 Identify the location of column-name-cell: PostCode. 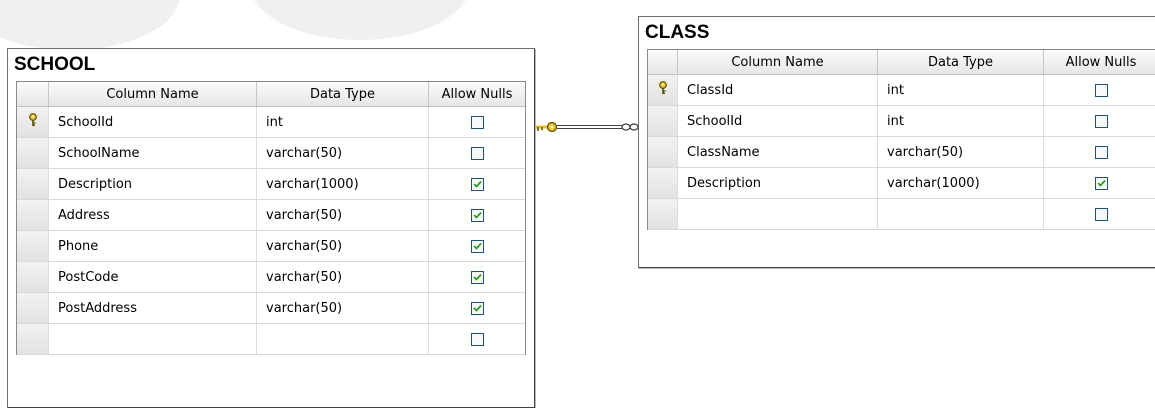
(153, 277).